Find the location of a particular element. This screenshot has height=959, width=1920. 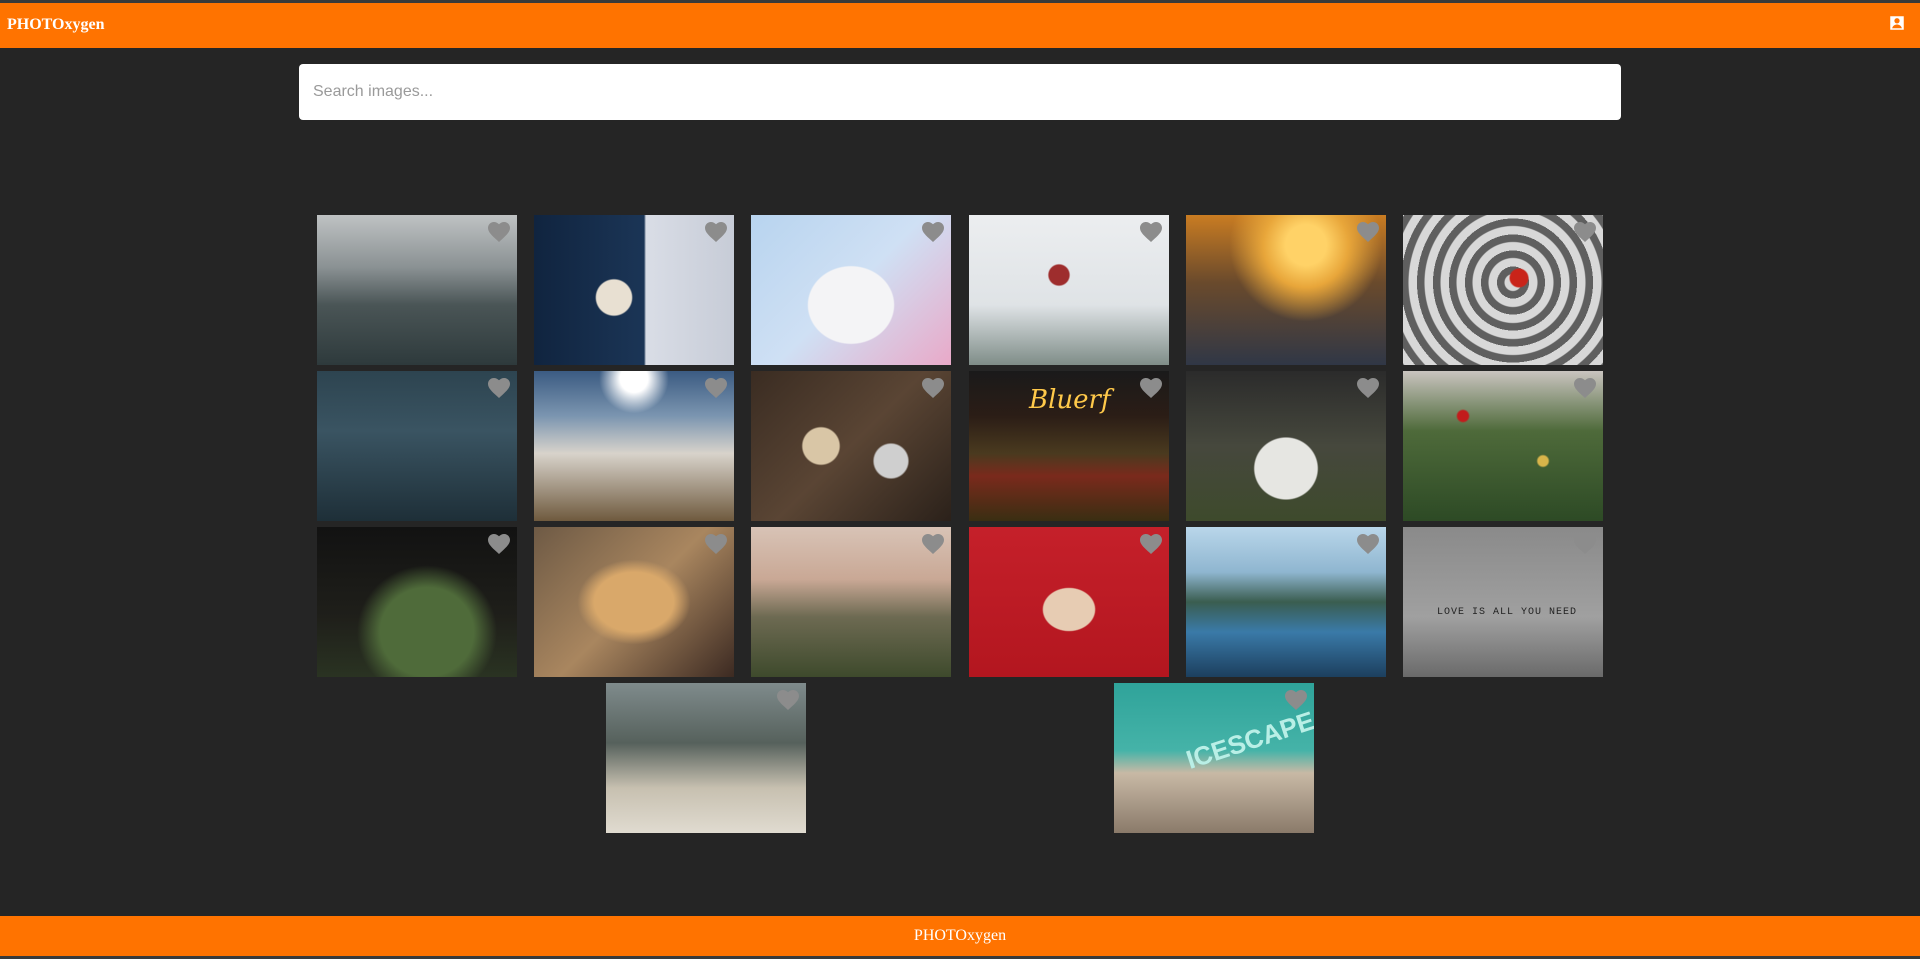

wall-quote-text: LOVE IS ALL YOU NEED is located at coordinates (1507, 612).